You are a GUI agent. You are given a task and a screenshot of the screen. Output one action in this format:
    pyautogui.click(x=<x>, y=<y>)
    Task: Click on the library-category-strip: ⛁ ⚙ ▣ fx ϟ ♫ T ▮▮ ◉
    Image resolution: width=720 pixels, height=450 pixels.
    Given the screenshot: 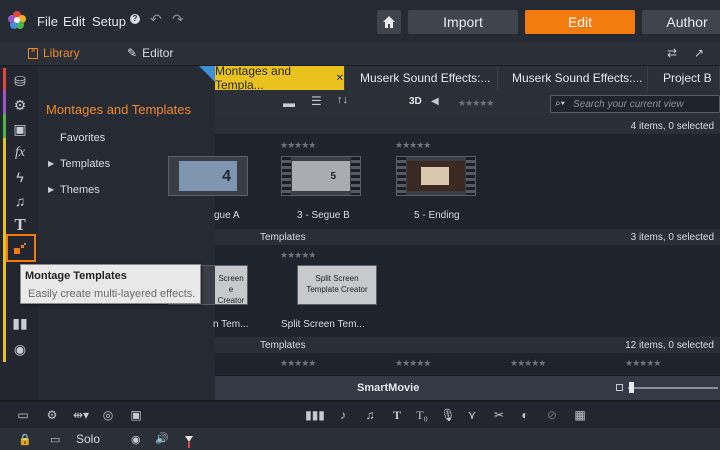 What is the action you would take?
    pyautogui.click(x=19, y=233)
    